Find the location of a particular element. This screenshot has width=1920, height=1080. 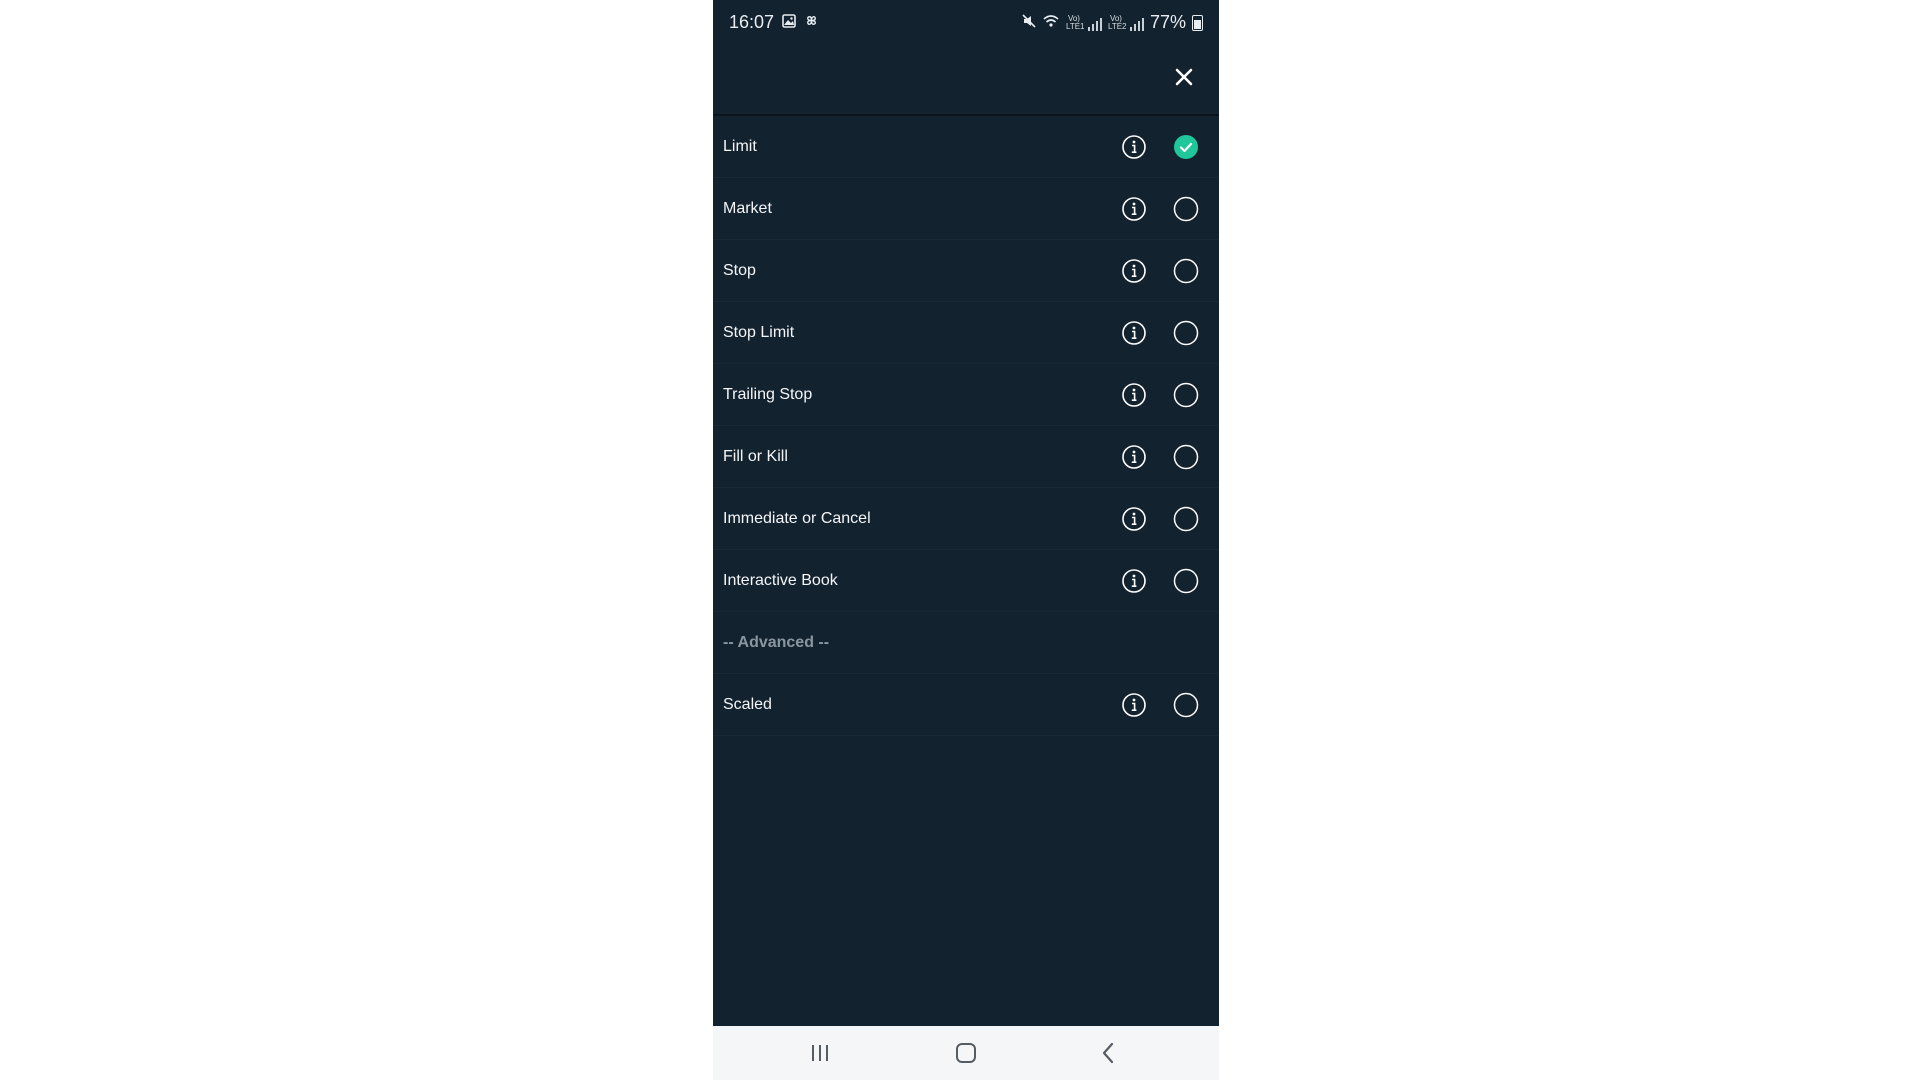

wifi-icon is located at coordinates (1051, 22).